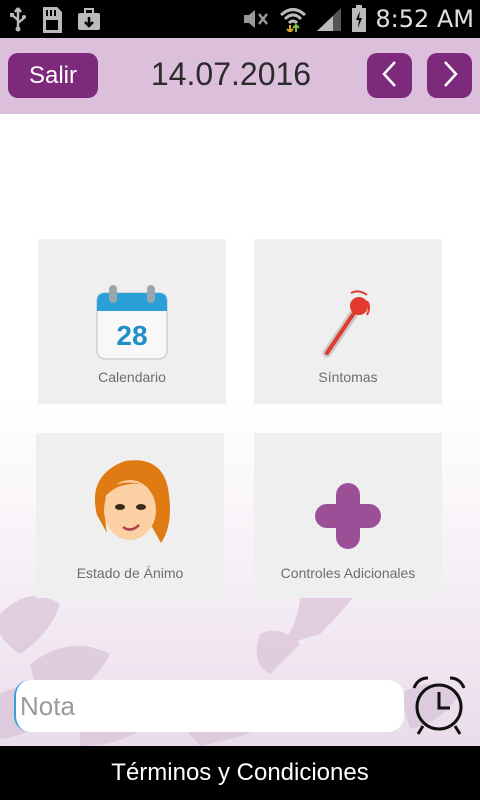 Image resolution: width=480 pixels, height=800 pixels. I want to click on mood-tile: Estado de Ánimo, so click(130, 515).